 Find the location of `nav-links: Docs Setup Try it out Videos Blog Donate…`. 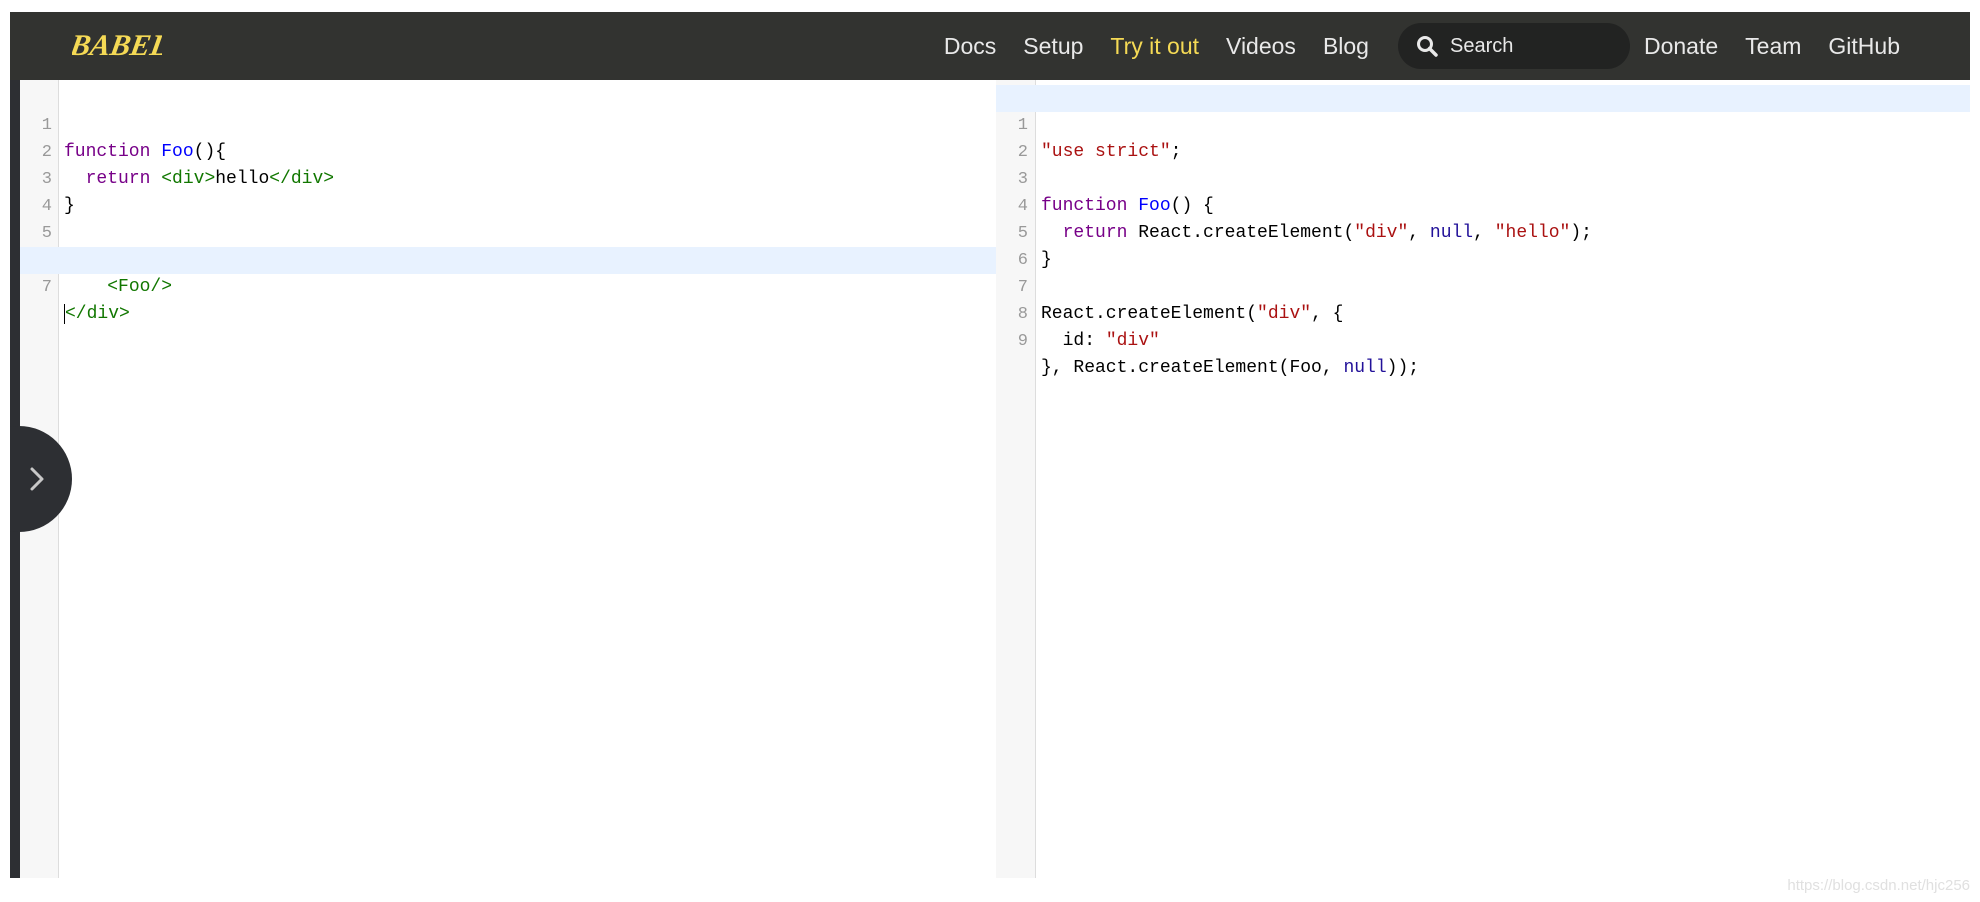

nav-links: Docs Setup Try it out Videos Blog Donate… is located at coordinates (1457, 46).